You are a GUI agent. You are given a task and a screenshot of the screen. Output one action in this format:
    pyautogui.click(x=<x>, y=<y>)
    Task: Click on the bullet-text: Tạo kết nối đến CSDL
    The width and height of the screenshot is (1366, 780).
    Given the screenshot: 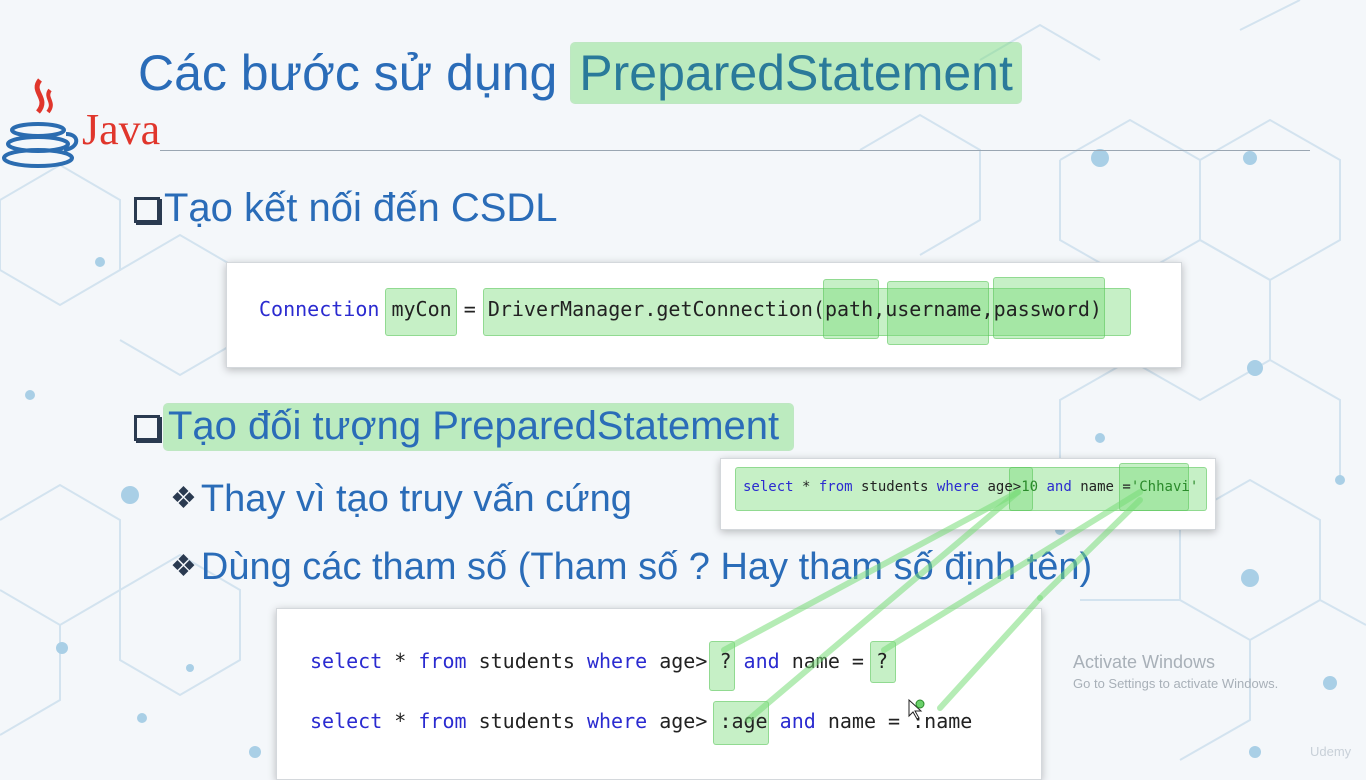 What is the action you would take?
    pyautogui.click(x=361, y=208)
    